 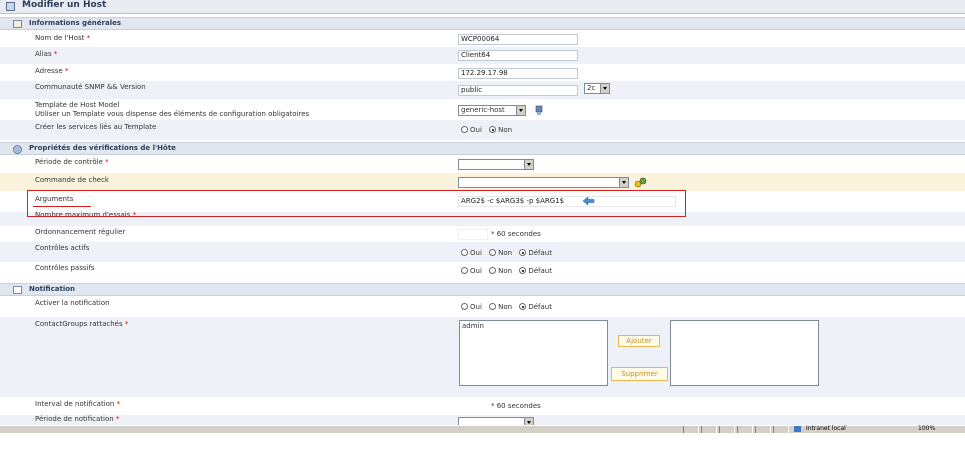 I want to click on check-command-select, so click(x=543, y=182).